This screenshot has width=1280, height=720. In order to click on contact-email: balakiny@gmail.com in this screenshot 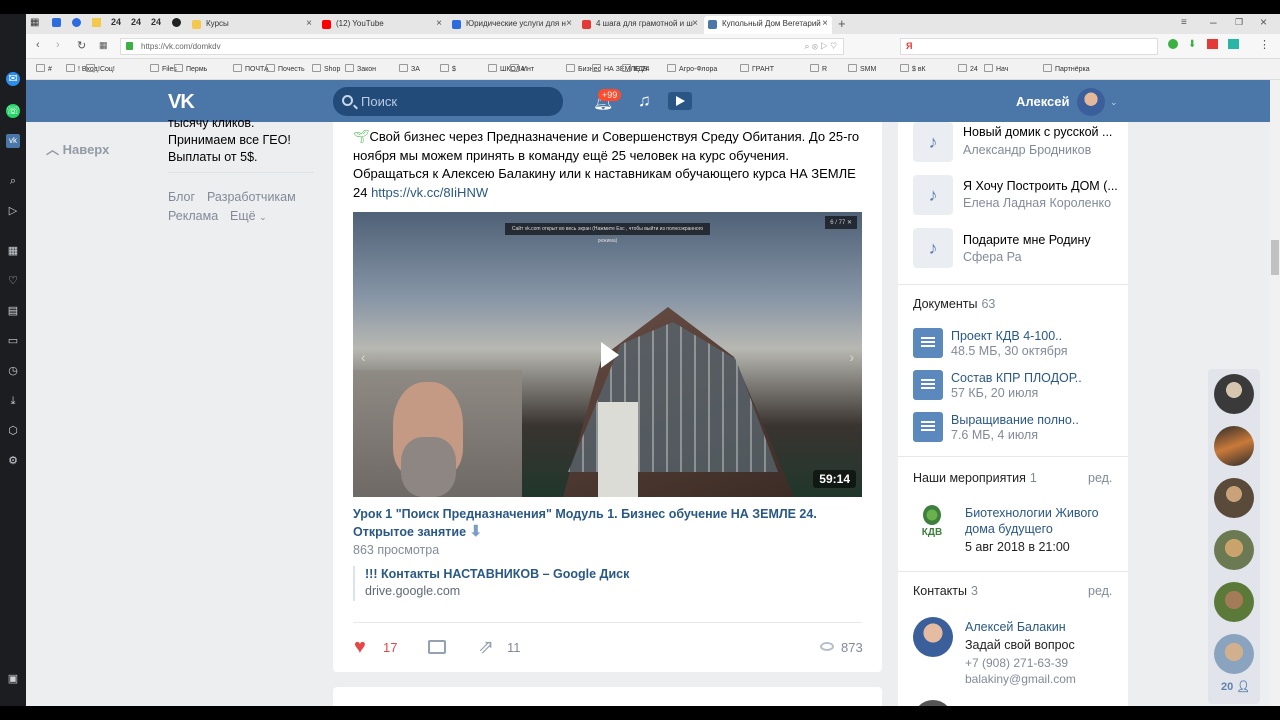, I will do `click(1020, 679)`.